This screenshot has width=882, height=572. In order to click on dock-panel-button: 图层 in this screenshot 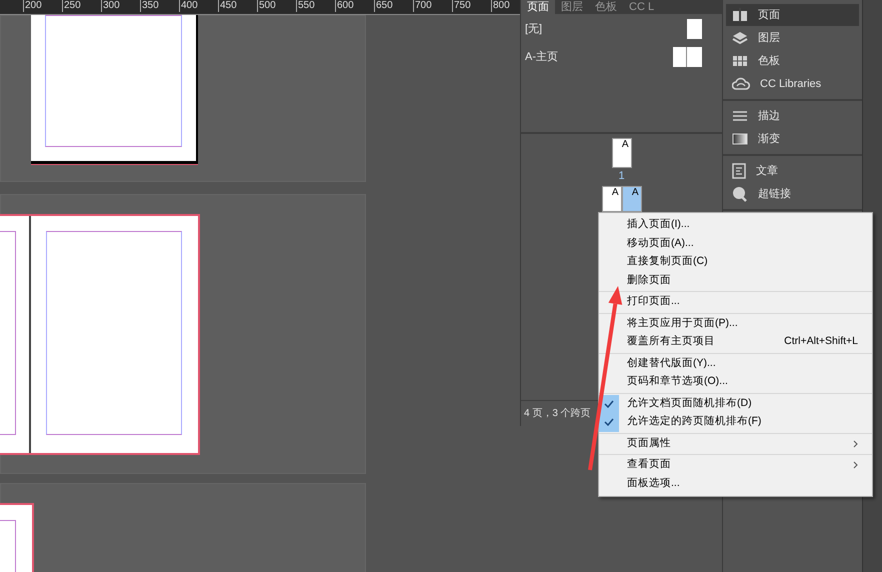, I will do `click(792, 38)`.